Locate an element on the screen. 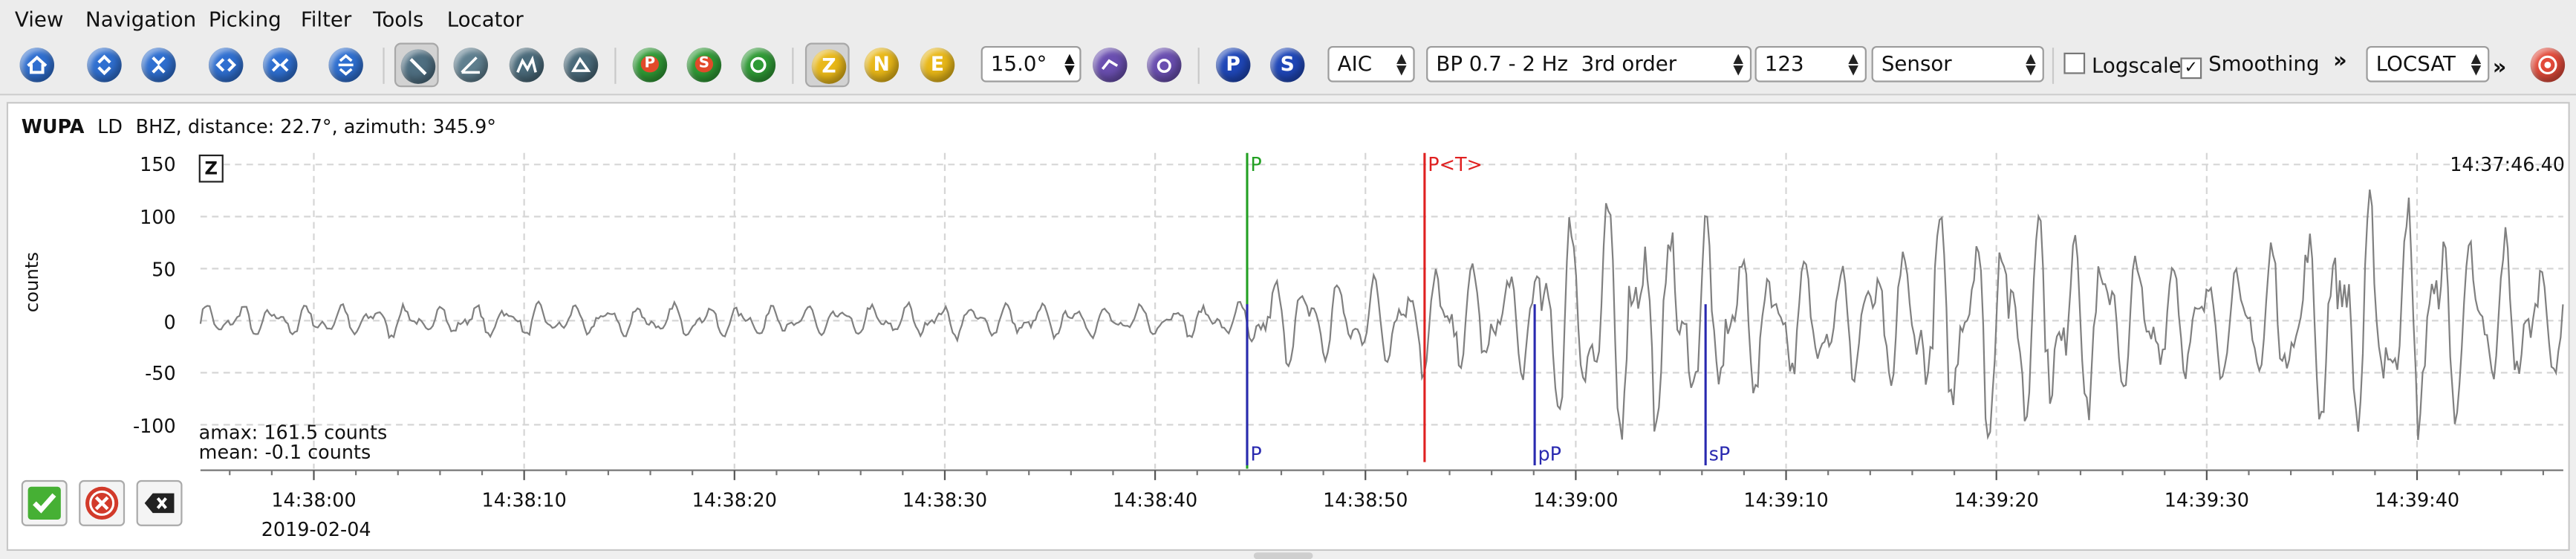  accept-button is located at coordinates (44, 502).